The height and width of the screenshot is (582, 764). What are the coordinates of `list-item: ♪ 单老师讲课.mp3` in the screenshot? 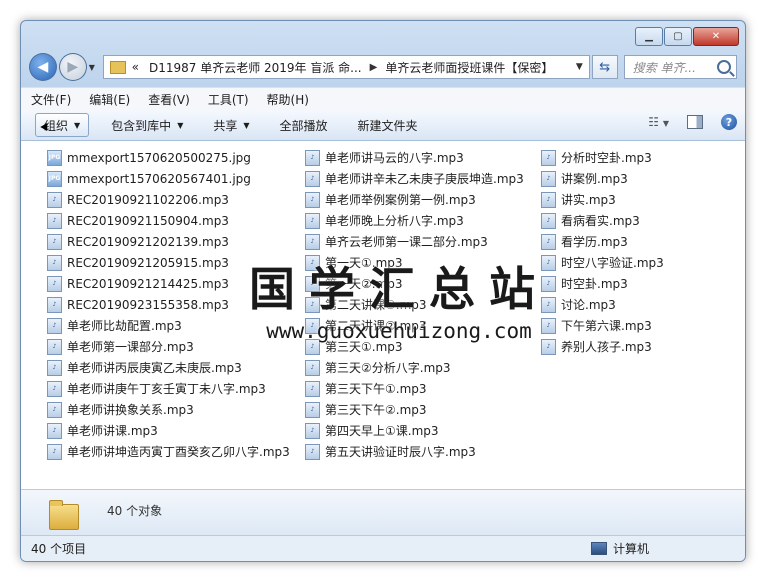 It's located at (102, 430).